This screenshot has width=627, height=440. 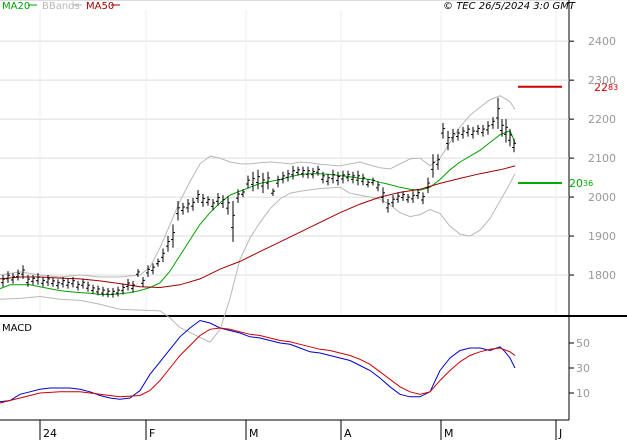 What do you see at coordinates (602, 41) in the screenshot?
I see `y-tick-label-2400: 2400` at bounding box center [602, 41].